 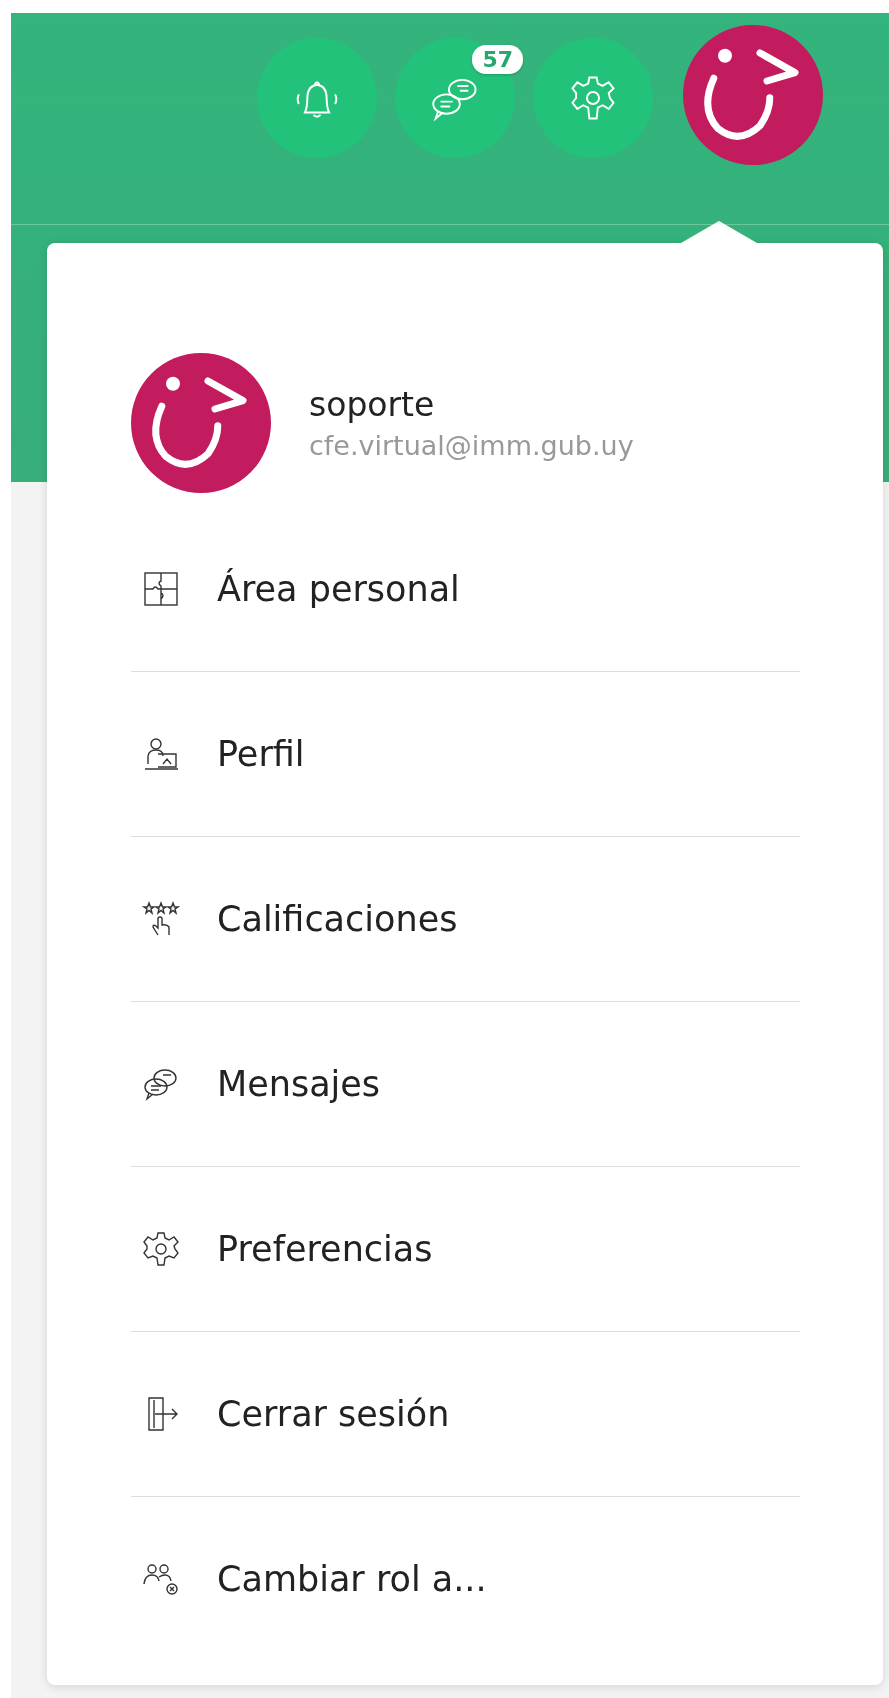 I want to click on unread-count-badge: 57, so click(x=497, y=59).